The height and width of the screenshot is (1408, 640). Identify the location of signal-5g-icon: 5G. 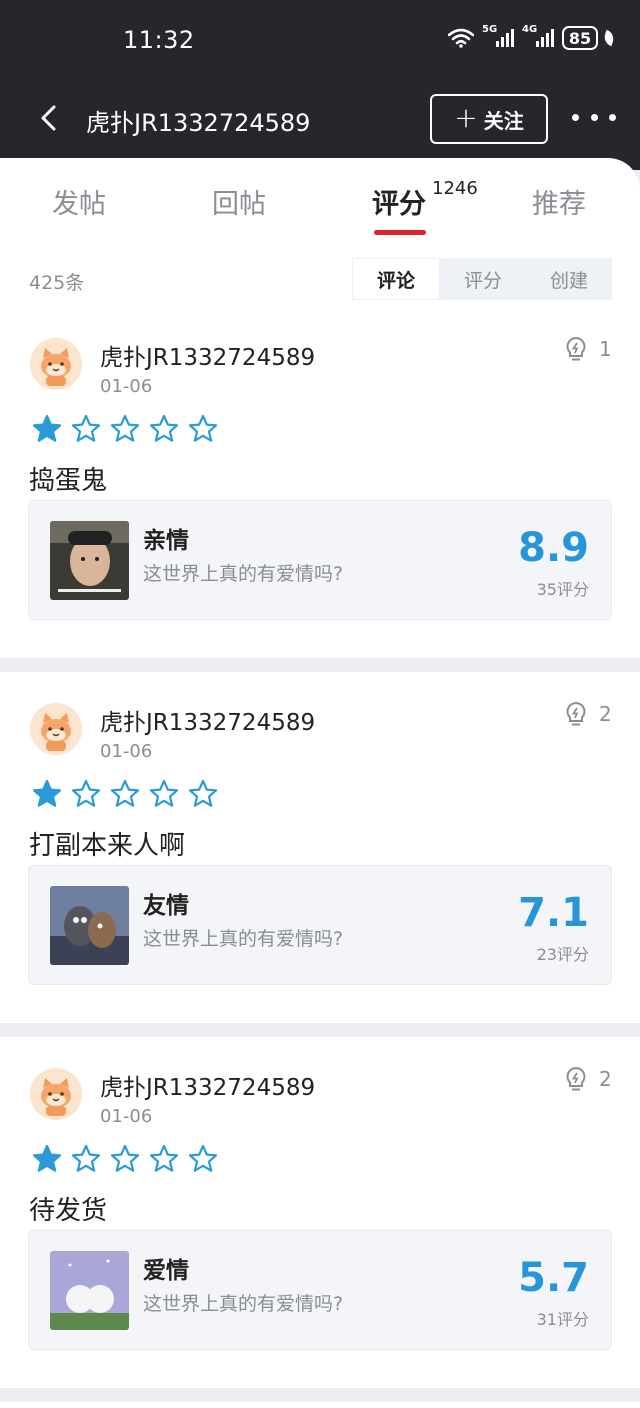
(498, 35).